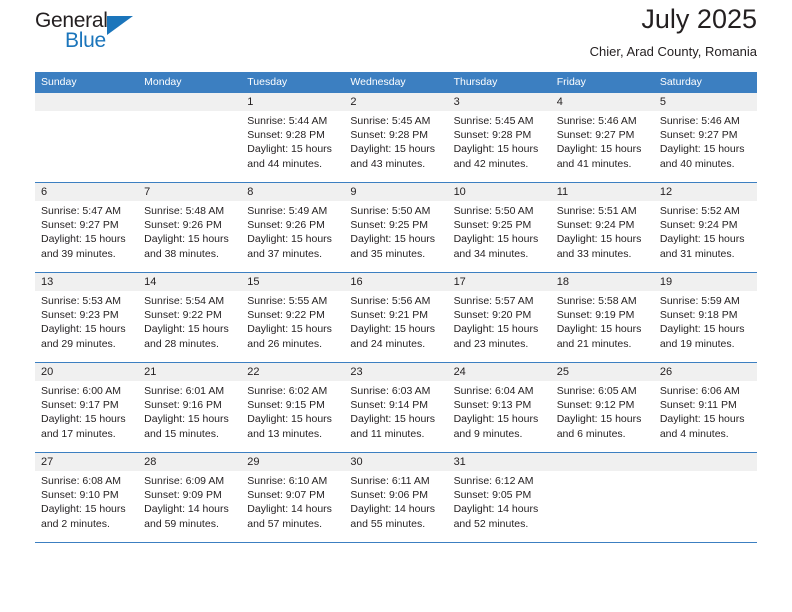  I want to click on day-number: 21, so click(190, 372).